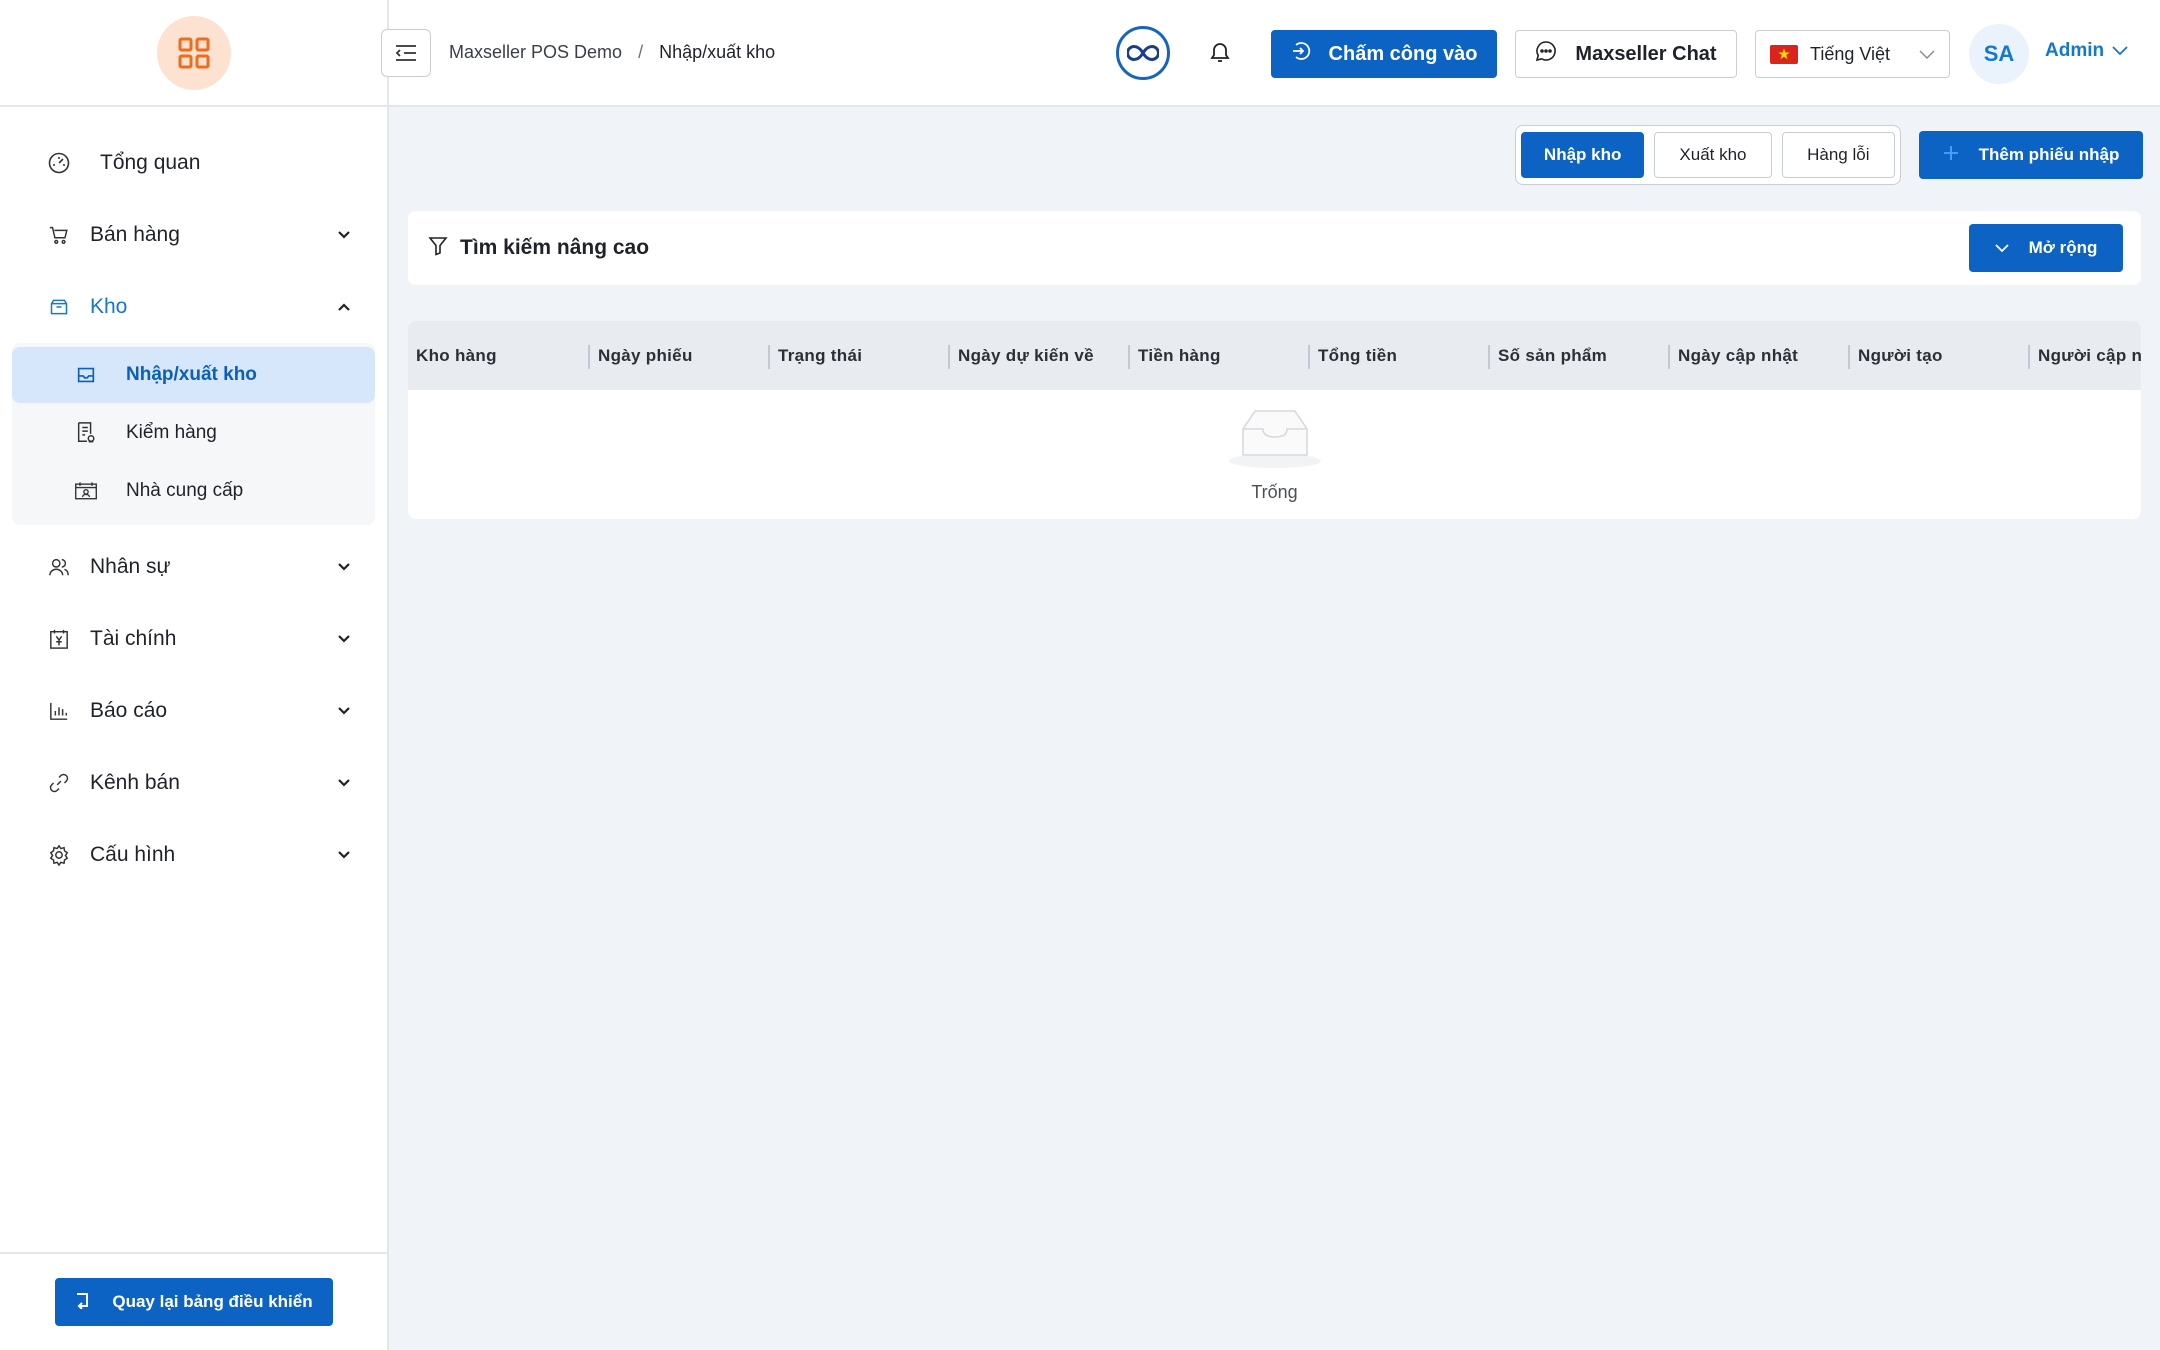  I want to click on sidebar-subitem-supplier: Nhà cung cấp, so click(193, 491).